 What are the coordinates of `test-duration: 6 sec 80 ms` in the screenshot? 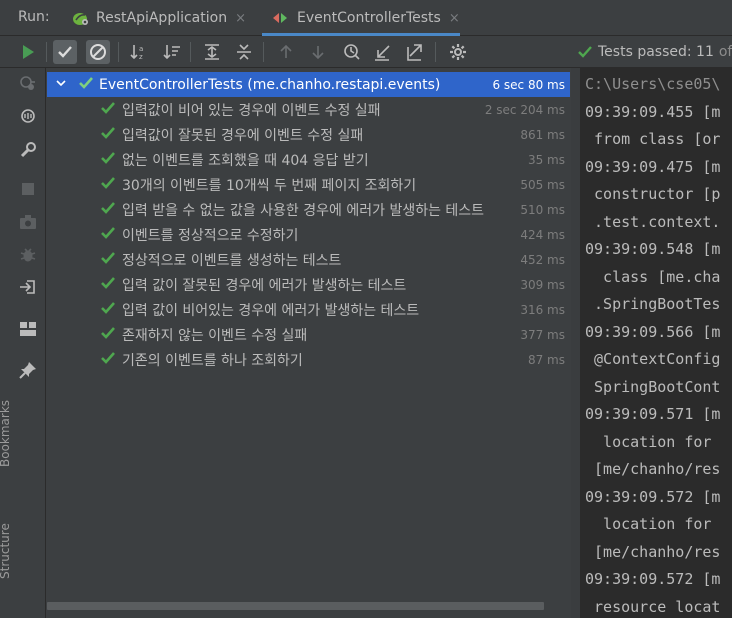 It's located at (528, 84).